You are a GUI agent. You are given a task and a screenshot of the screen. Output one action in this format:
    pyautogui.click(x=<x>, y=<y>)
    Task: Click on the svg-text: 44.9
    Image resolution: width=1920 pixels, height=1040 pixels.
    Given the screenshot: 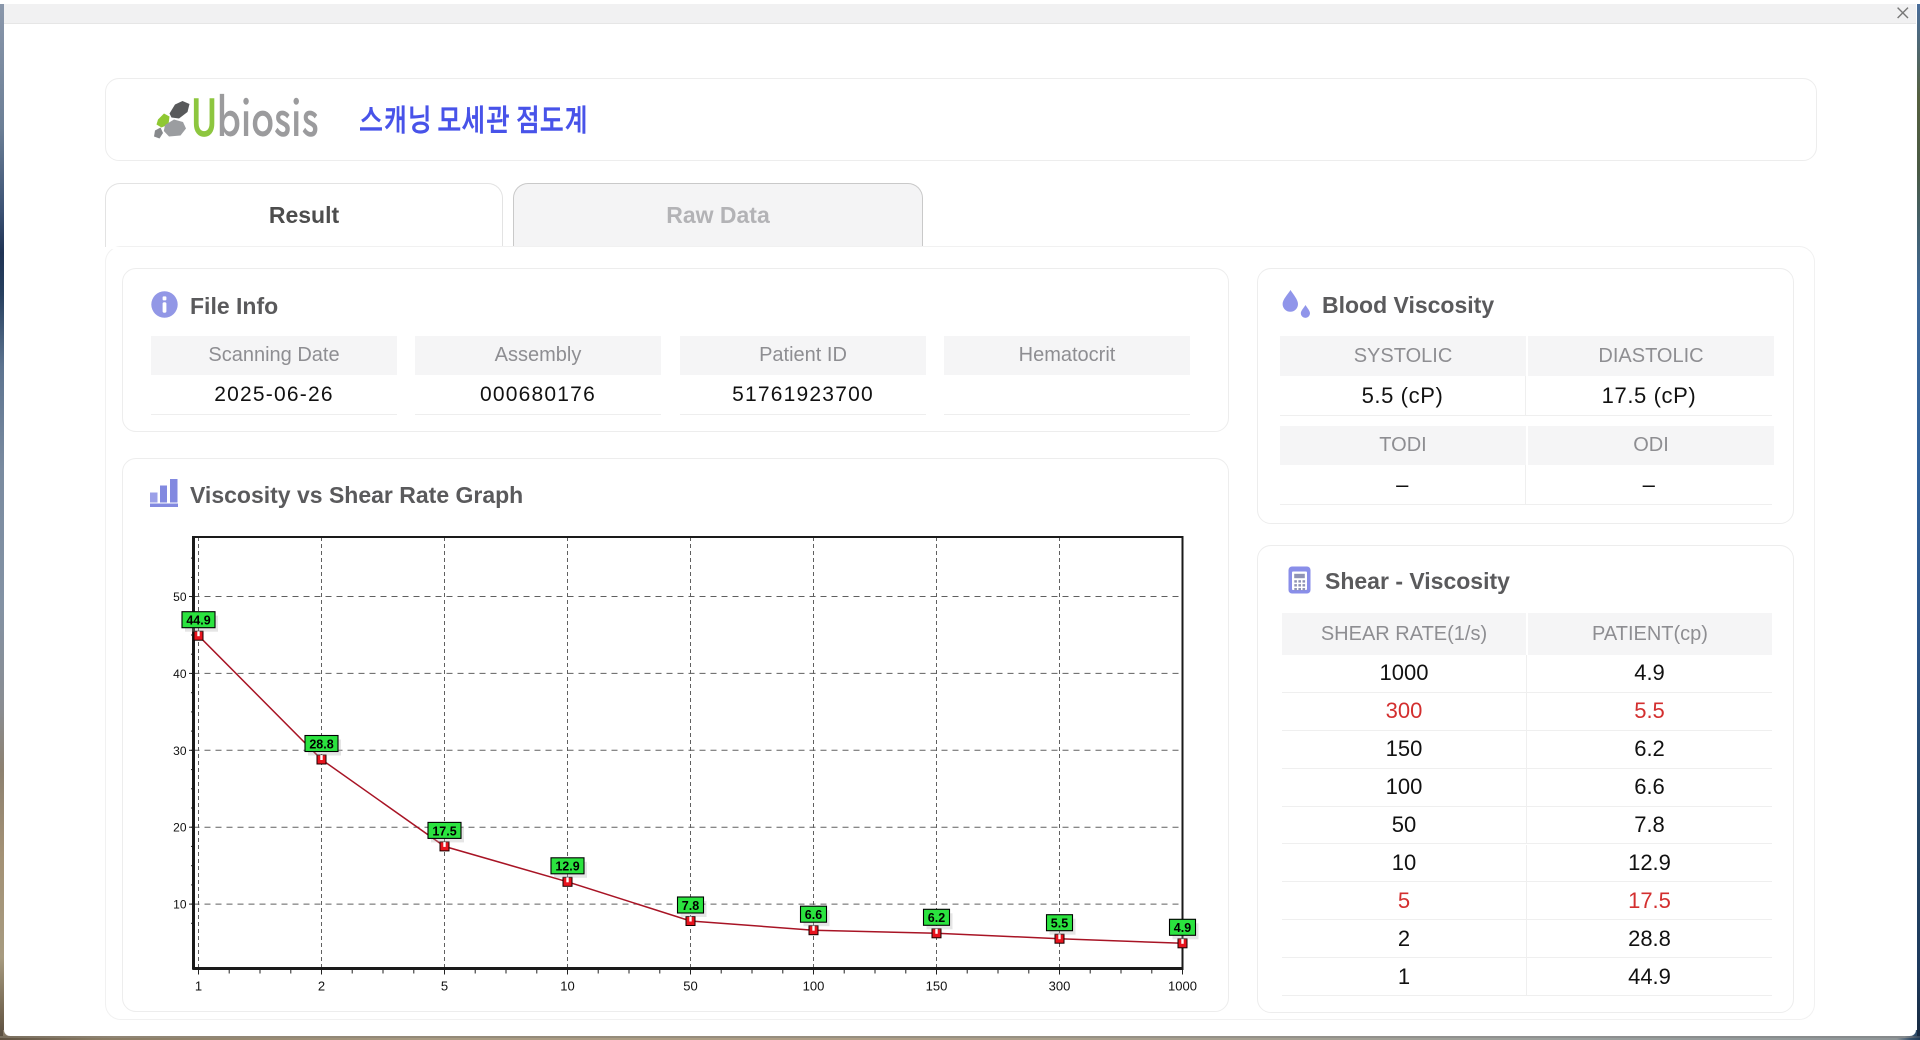 What is the action you would take?
    pyautogui.click(x=198, y=621)
    